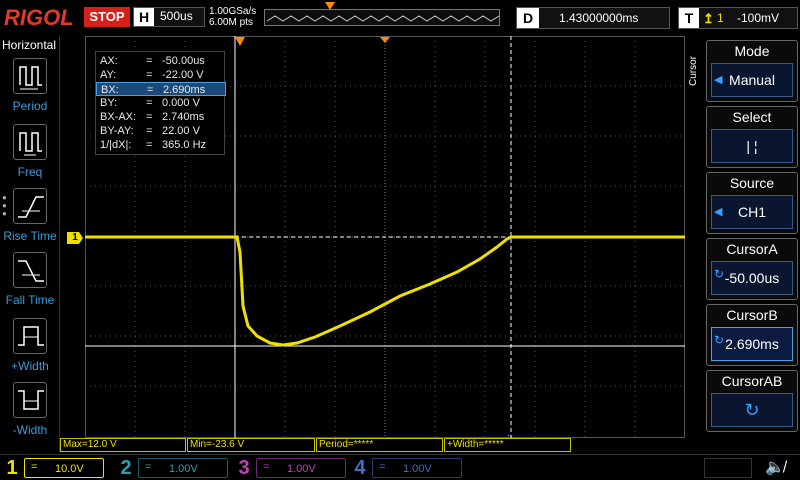 This screenshot has height=480, width=800. What do you see at coordinates (233, 11) in the screenshot?
I see `sample-rate: 1.00GSa/s` at bounding box center [233, 11].